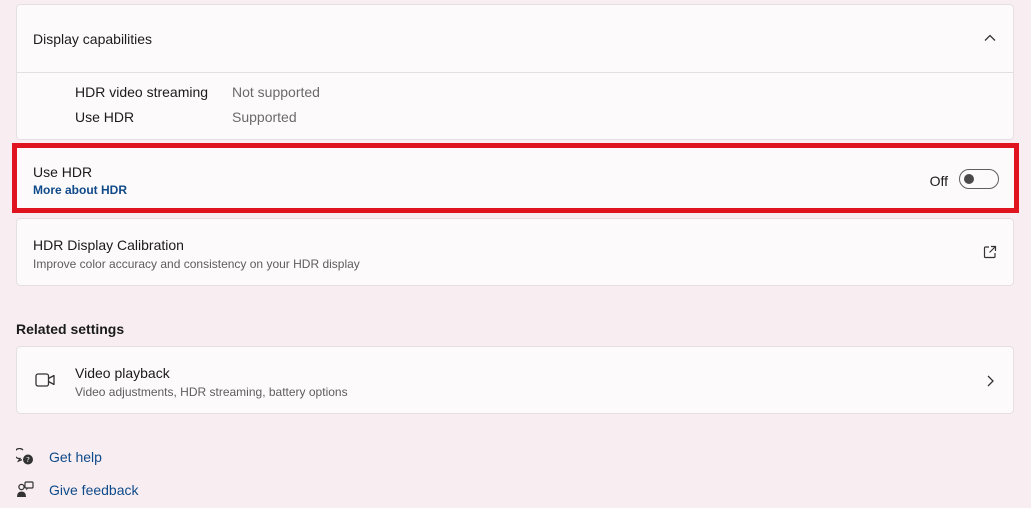  I want to click on capability-label: Use HDR, so click(105, 117).